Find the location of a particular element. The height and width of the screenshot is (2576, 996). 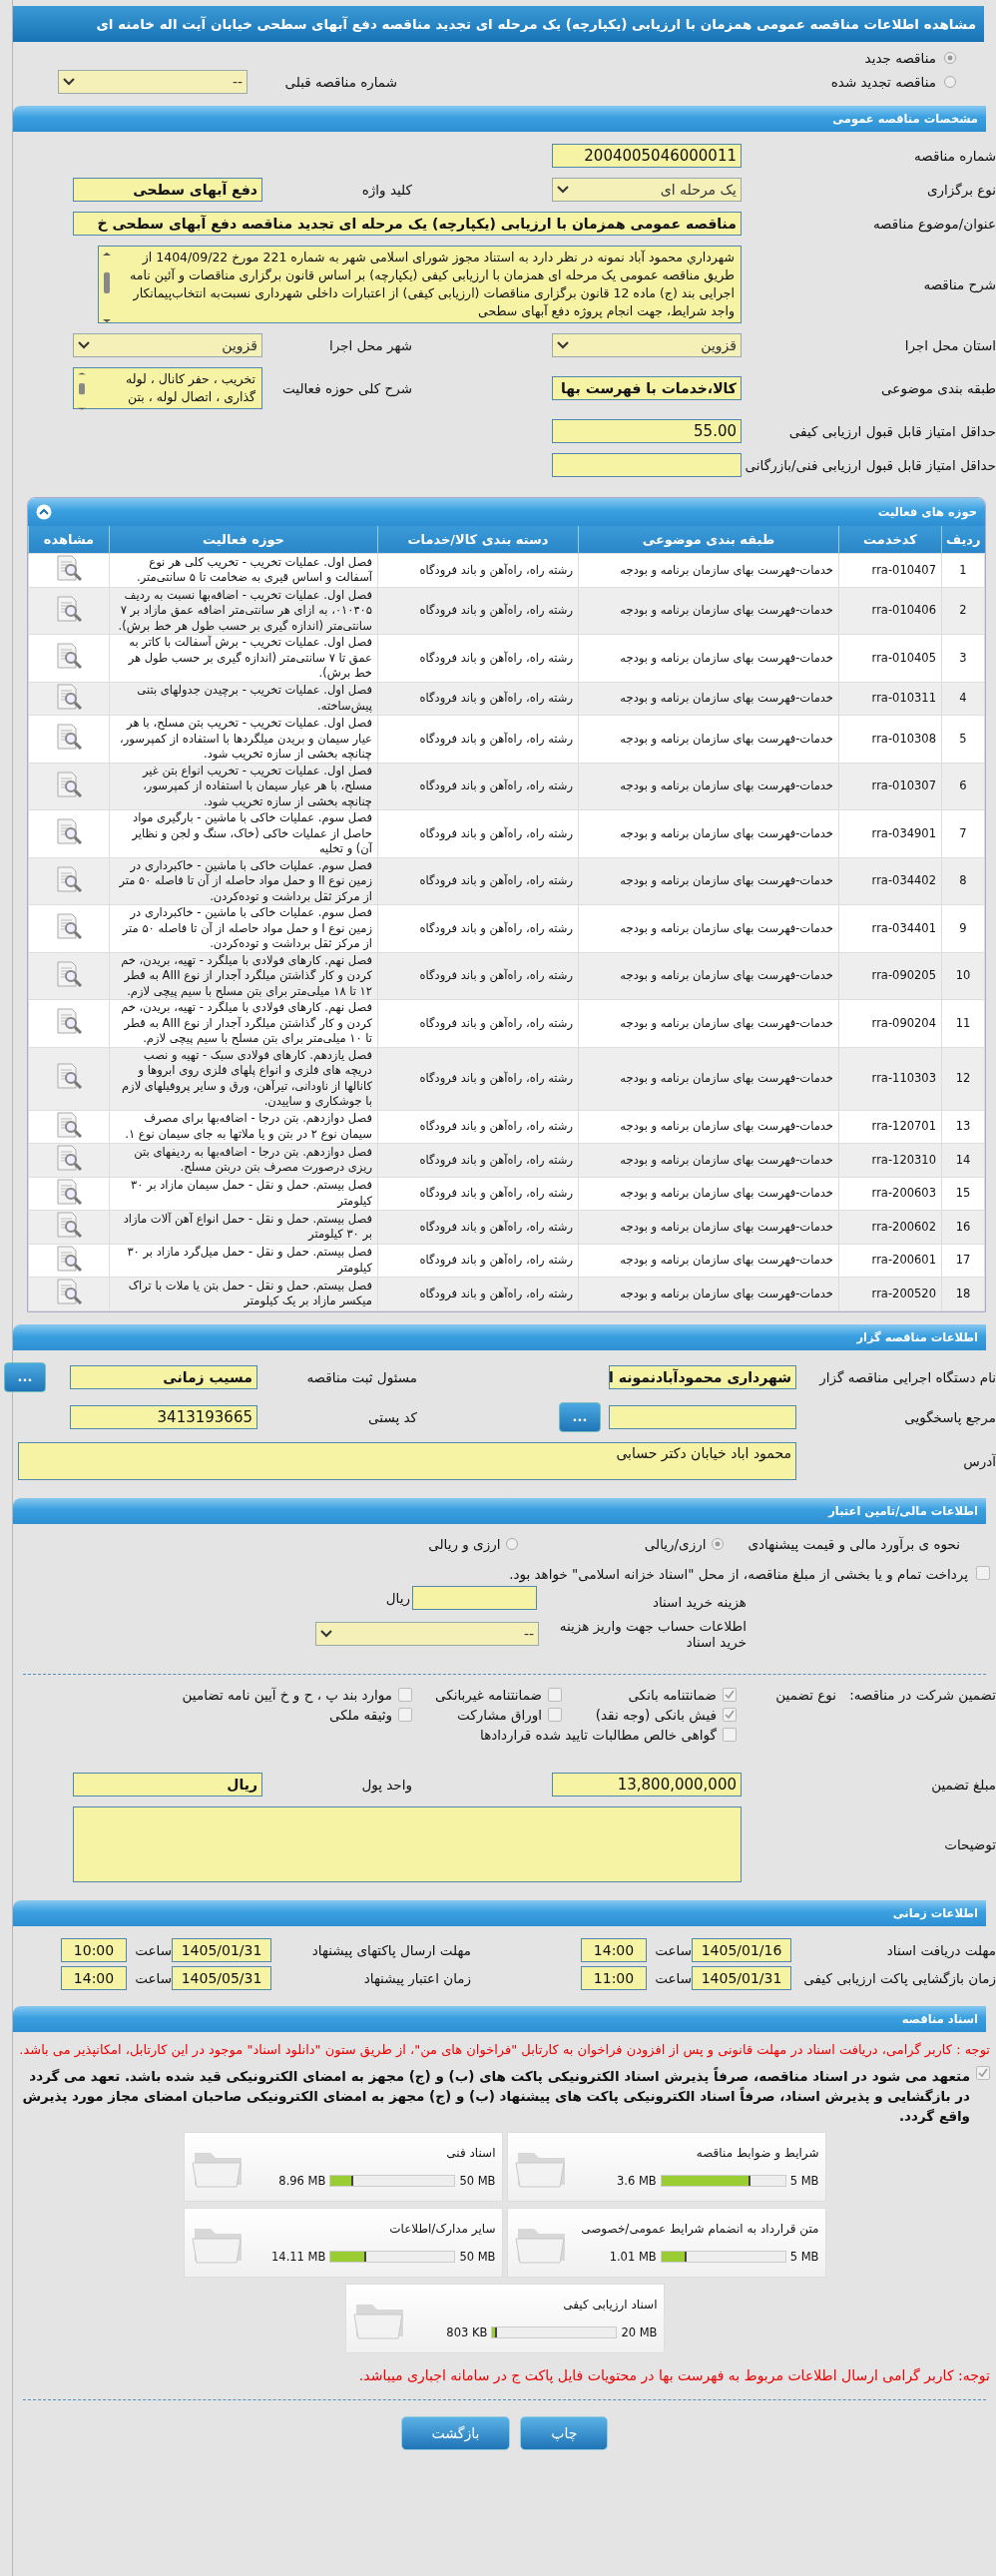

registrar-field: مسیب زمانی is located at coordinates (163, 1376).